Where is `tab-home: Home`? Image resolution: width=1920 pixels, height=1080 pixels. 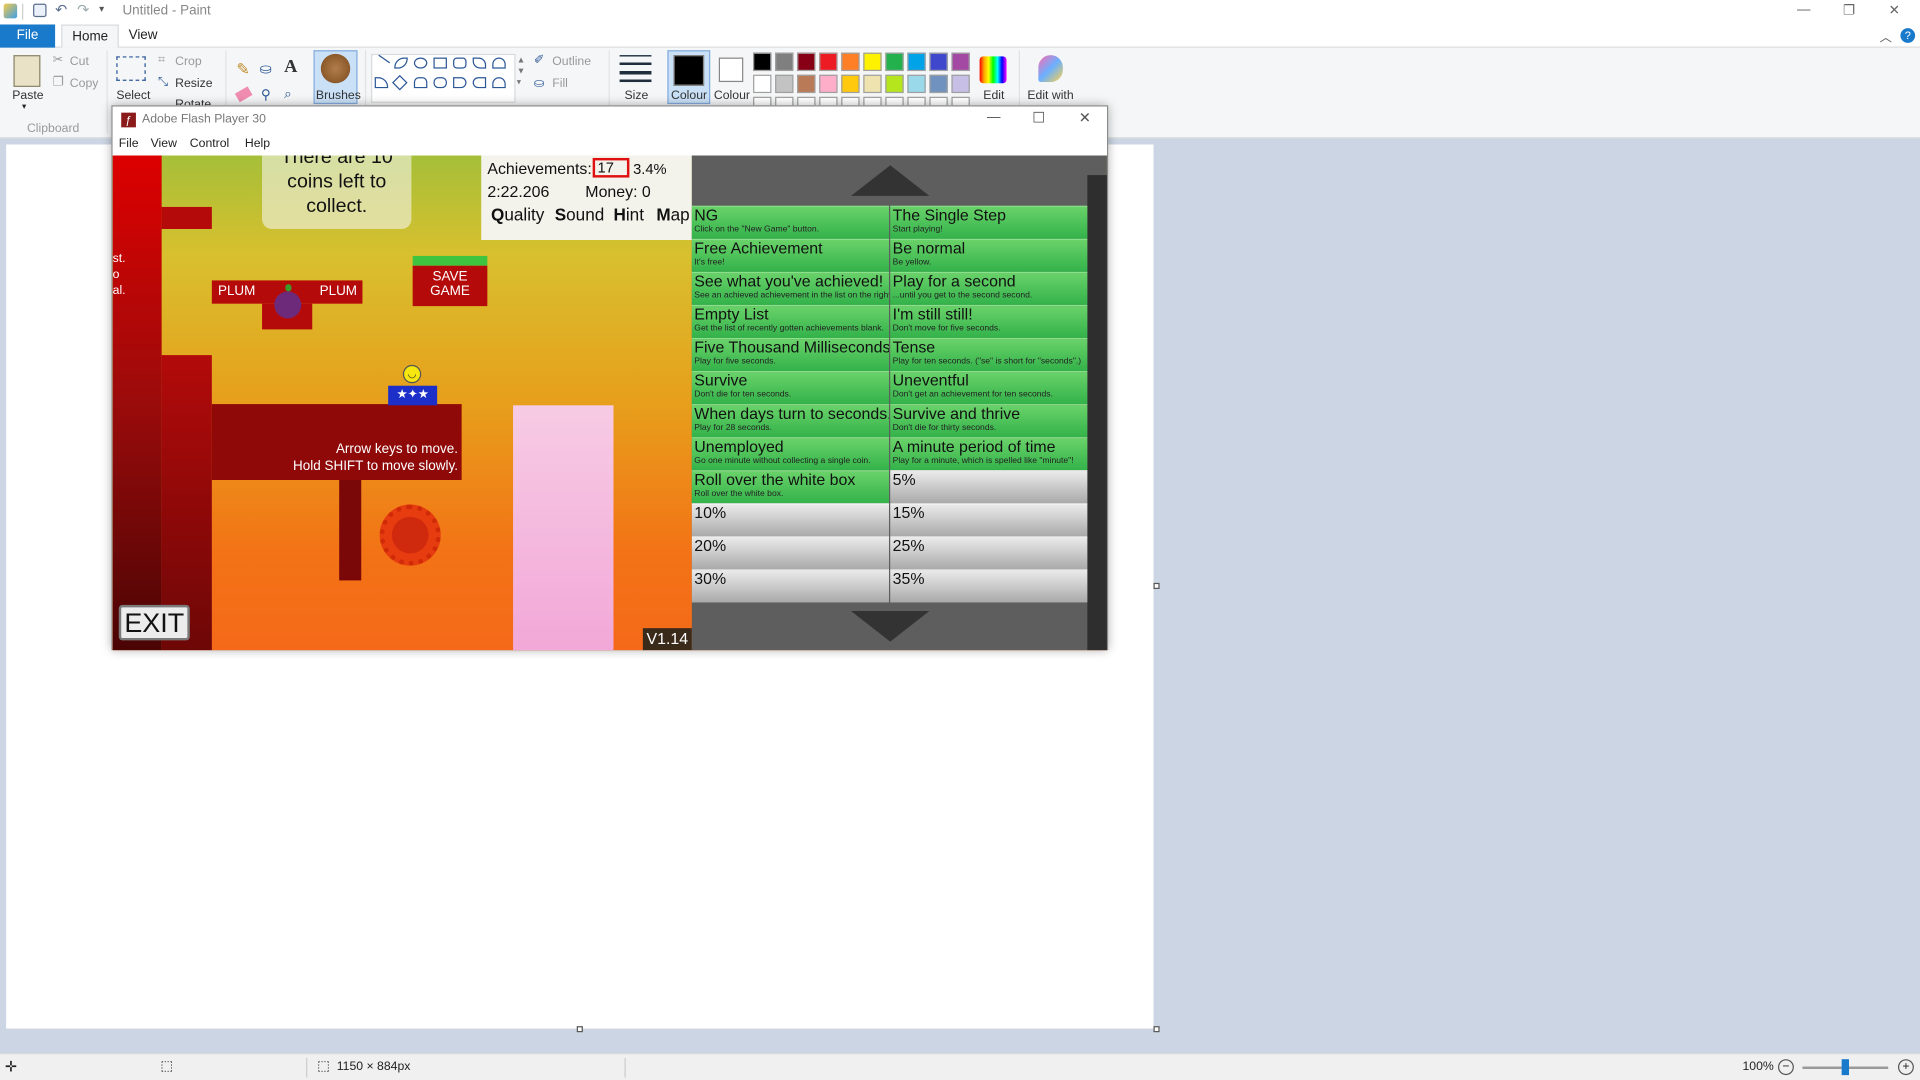 tab-home: Home is located at coordinates (90, 36).